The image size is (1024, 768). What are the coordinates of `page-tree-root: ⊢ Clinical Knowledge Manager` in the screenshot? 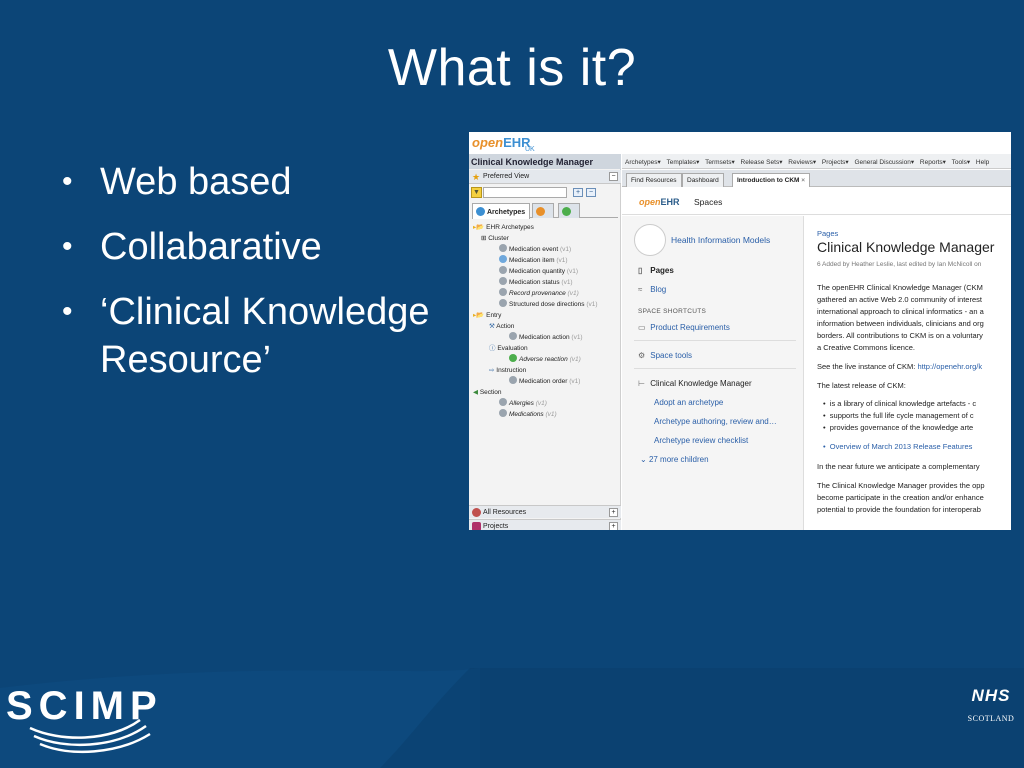 It's located at (695, 383).